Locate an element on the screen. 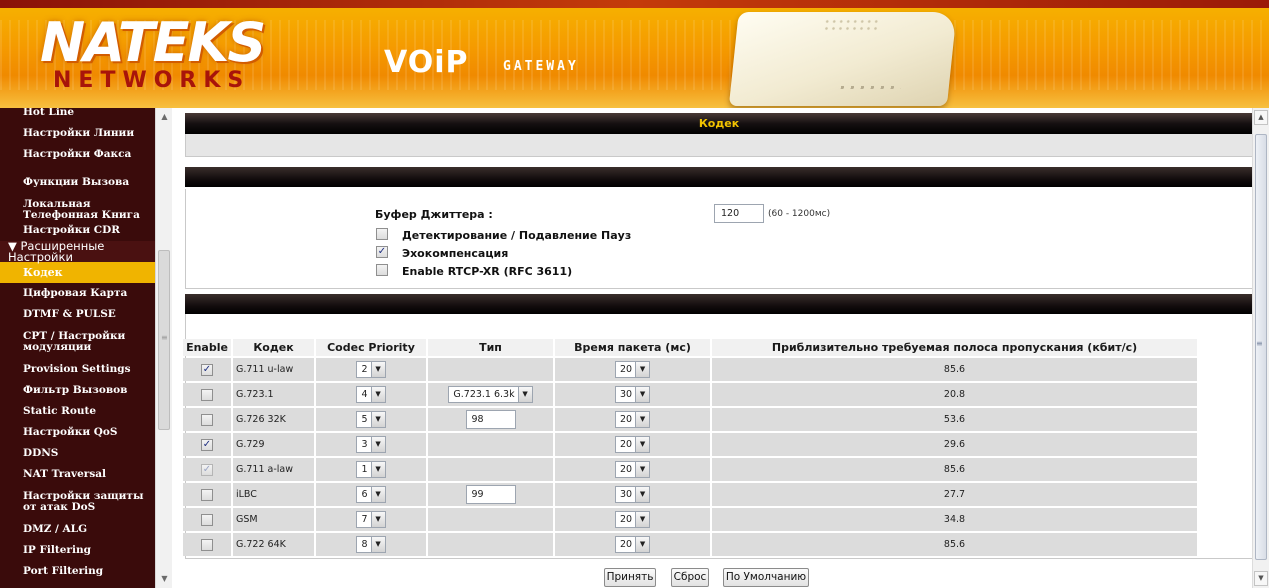 Image resolution: width=1269 pixels, height=588 pixels. sidebar-item-0: Hot Line is located at coordinates (77, 115).